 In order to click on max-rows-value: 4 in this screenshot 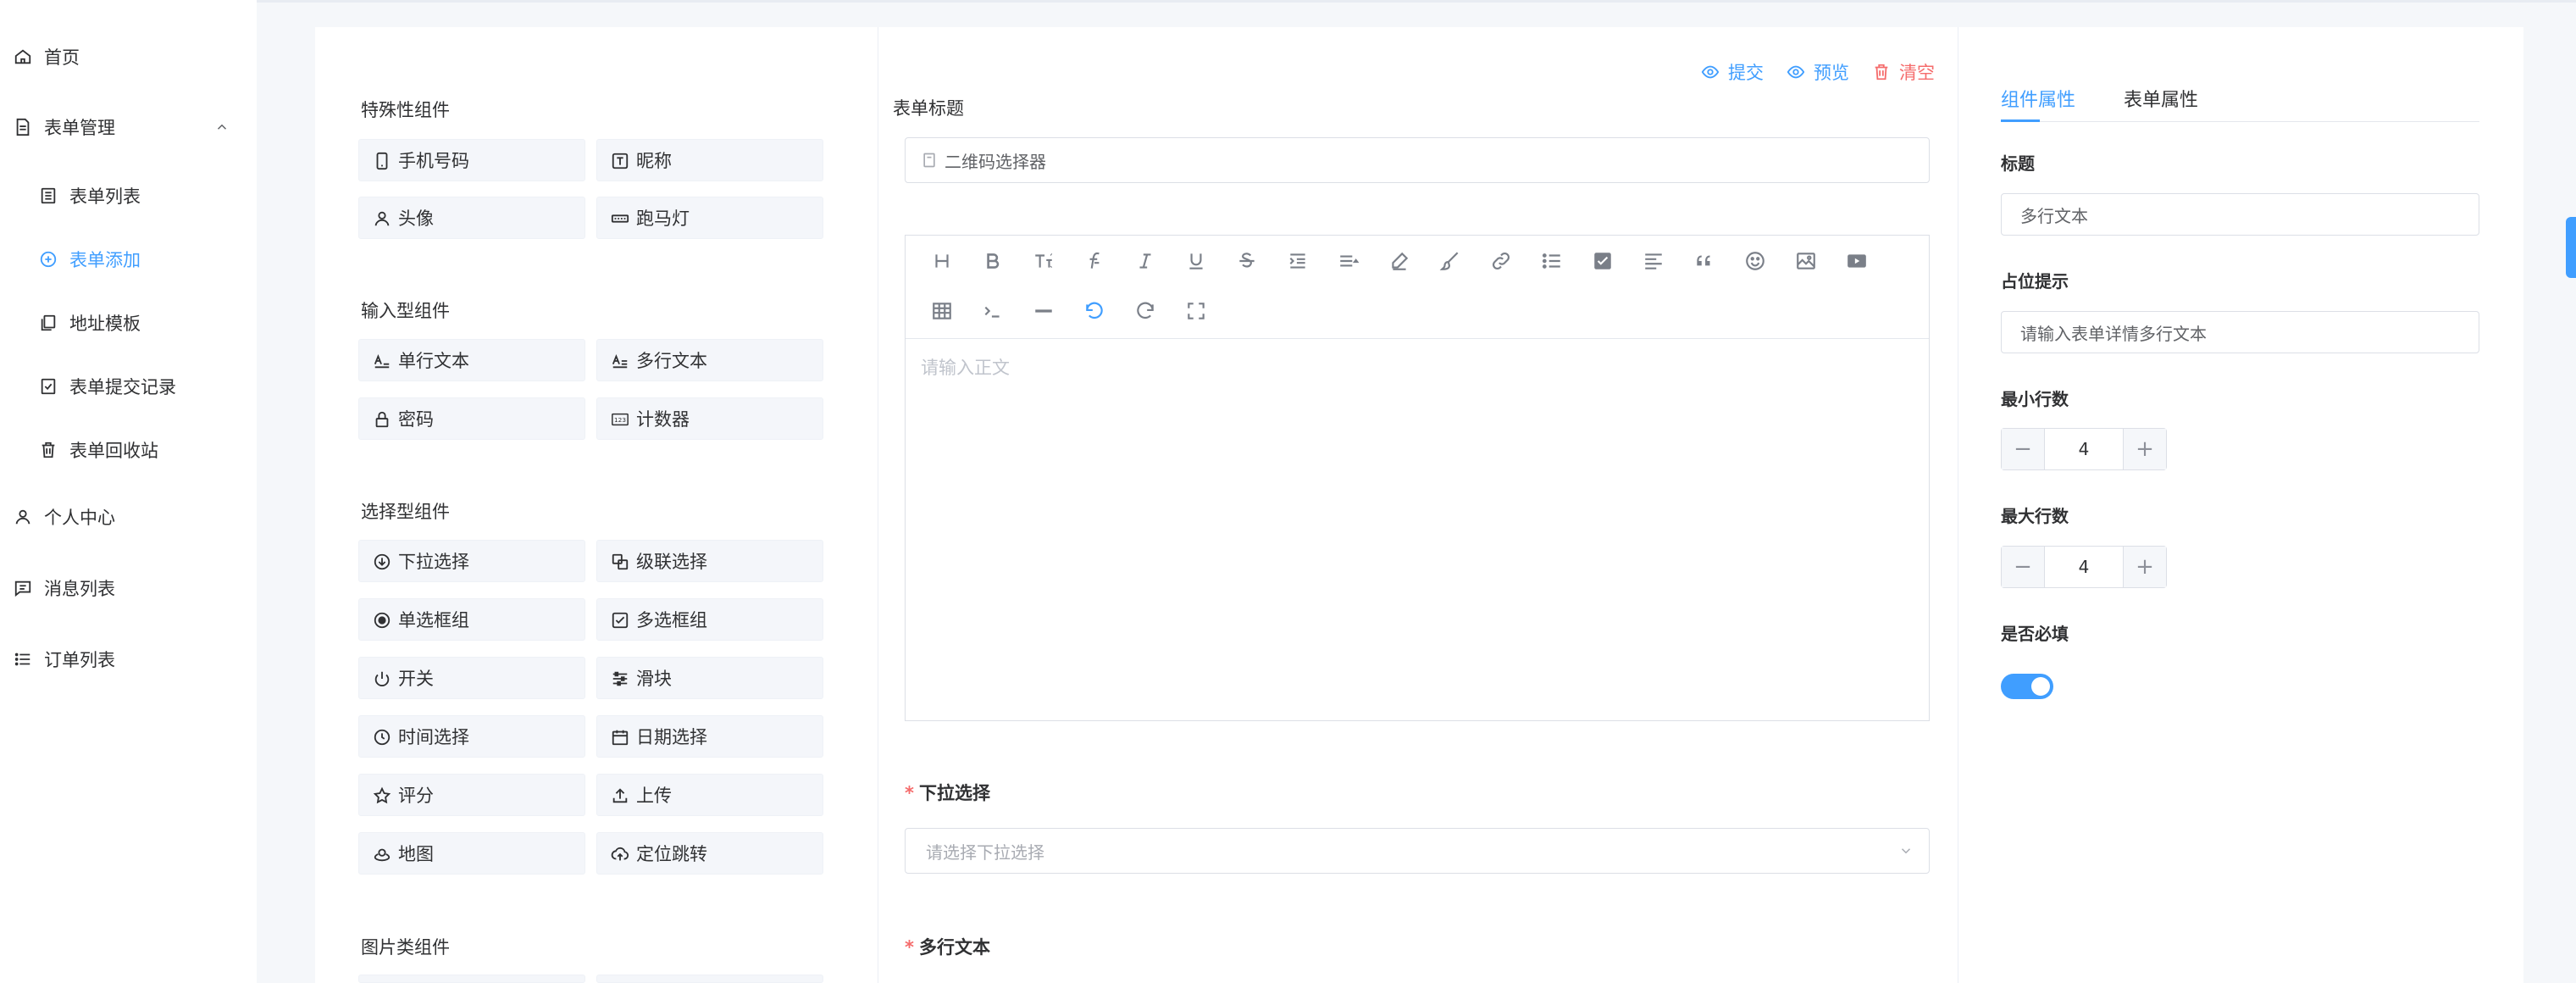, I will do `click(2084, 567)`.